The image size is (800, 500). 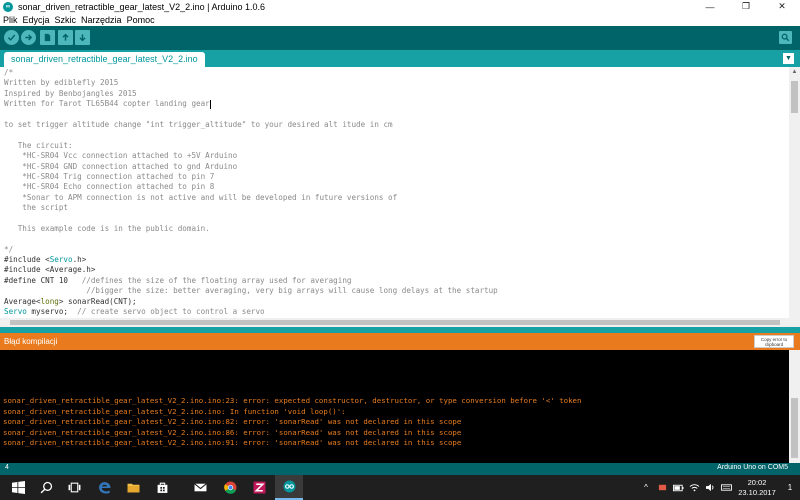 What do you see at coordinates (394, 146) in the screenshot?
I see `code-line: The circuit:` at bounding box center [394, 146].